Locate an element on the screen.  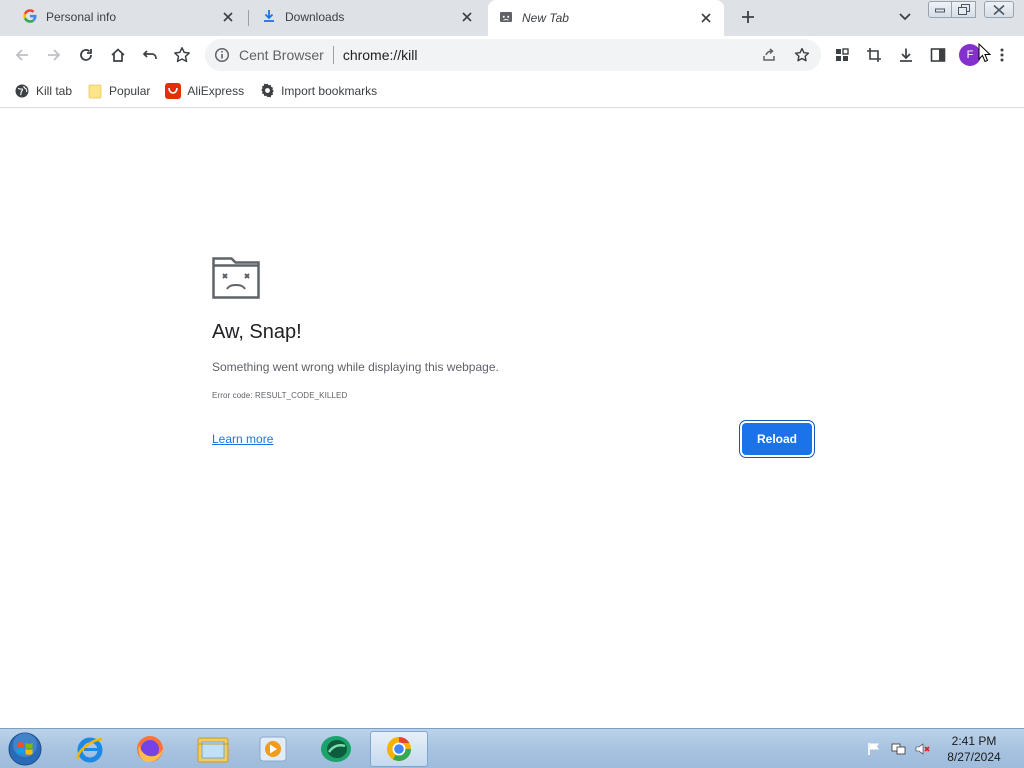
home-icon is located at coordinates (118, 55).